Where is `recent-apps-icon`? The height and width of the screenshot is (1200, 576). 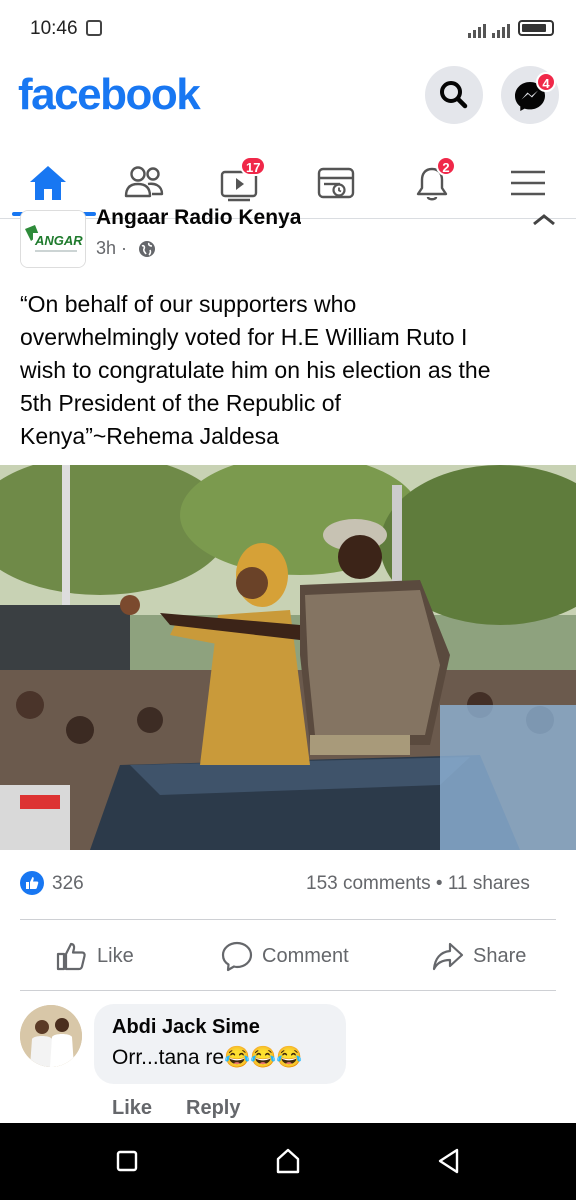 recent-apps-icon is located at coordinates (127, 1161).